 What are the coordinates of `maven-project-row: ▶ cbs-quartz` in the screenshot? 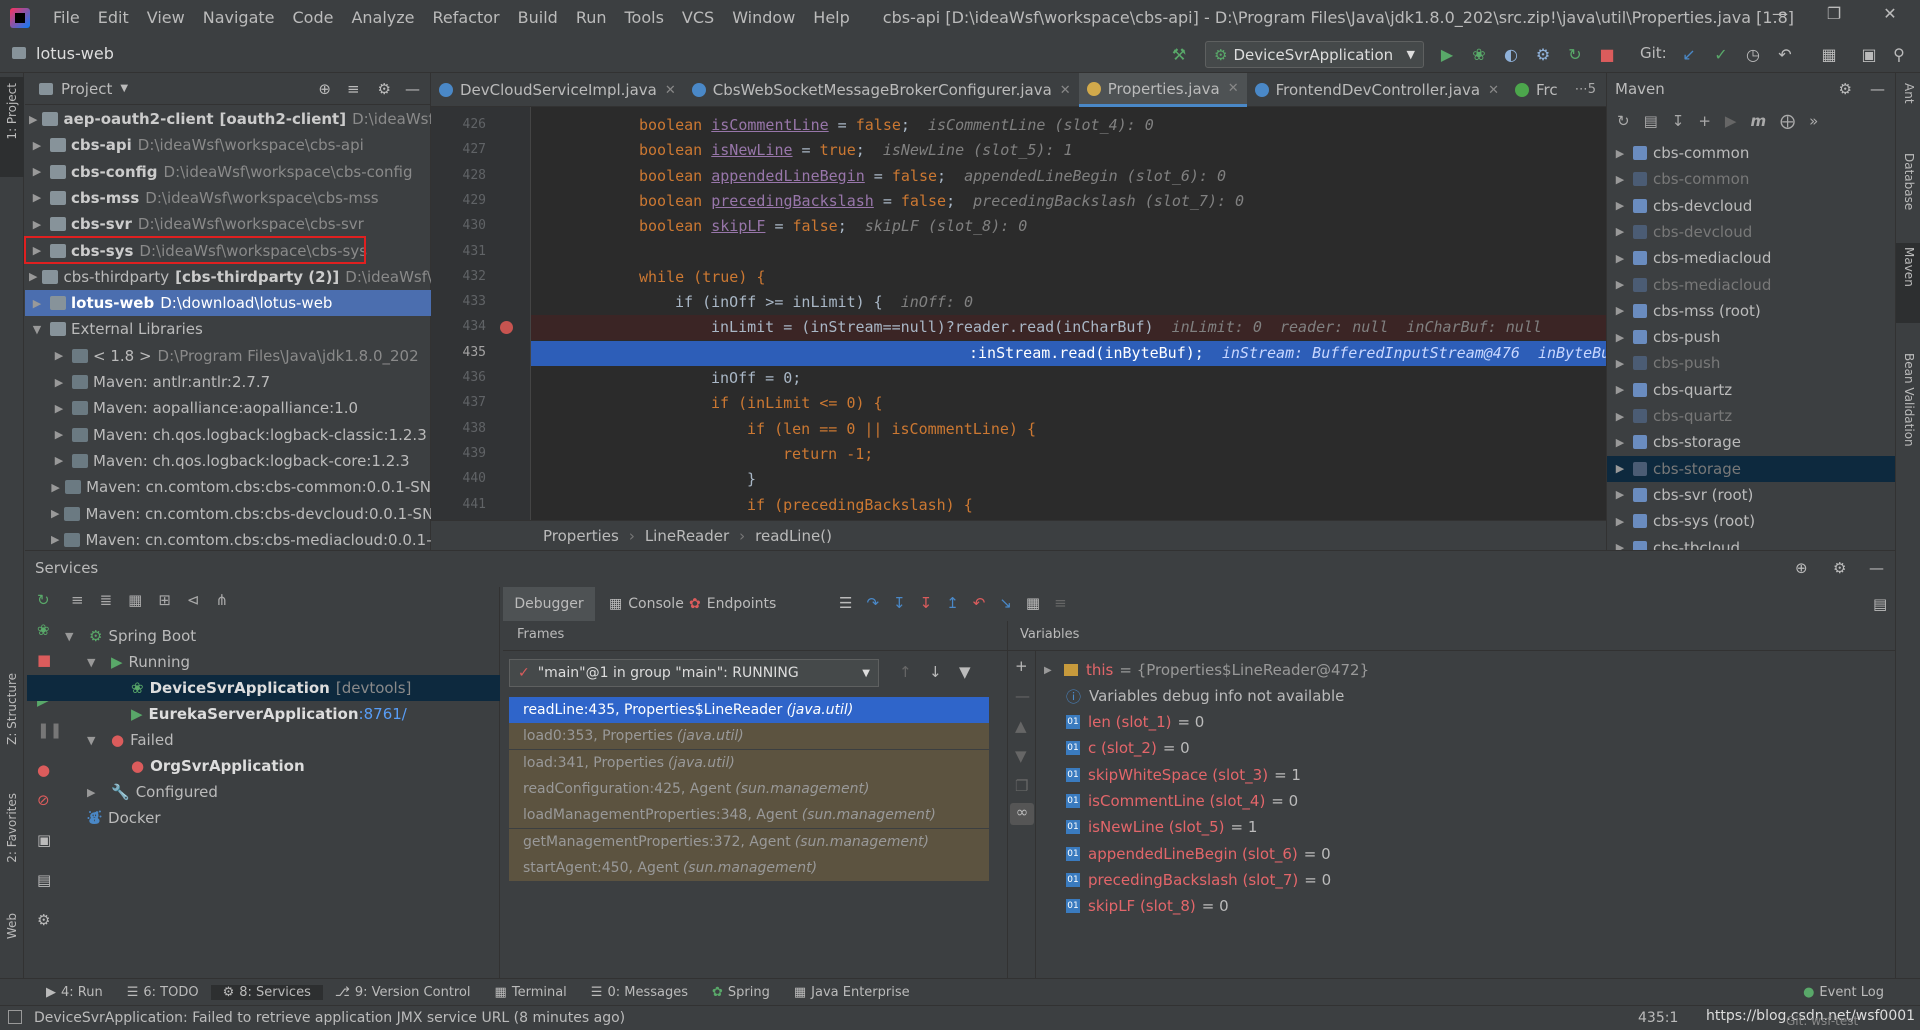 It's located at (1751, 416).